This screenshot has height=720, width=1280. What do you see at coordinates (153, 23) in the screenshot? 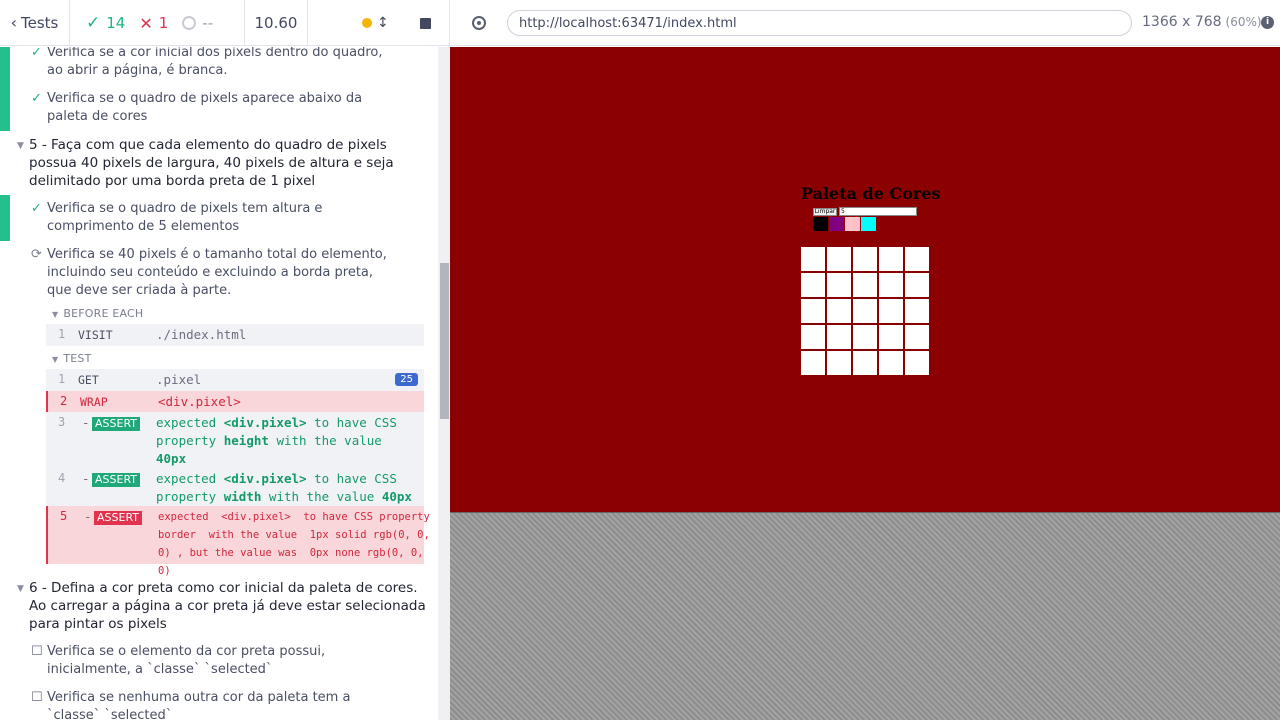
I see `failed-stat: ✕ 1` at bounding box center [153, 23].